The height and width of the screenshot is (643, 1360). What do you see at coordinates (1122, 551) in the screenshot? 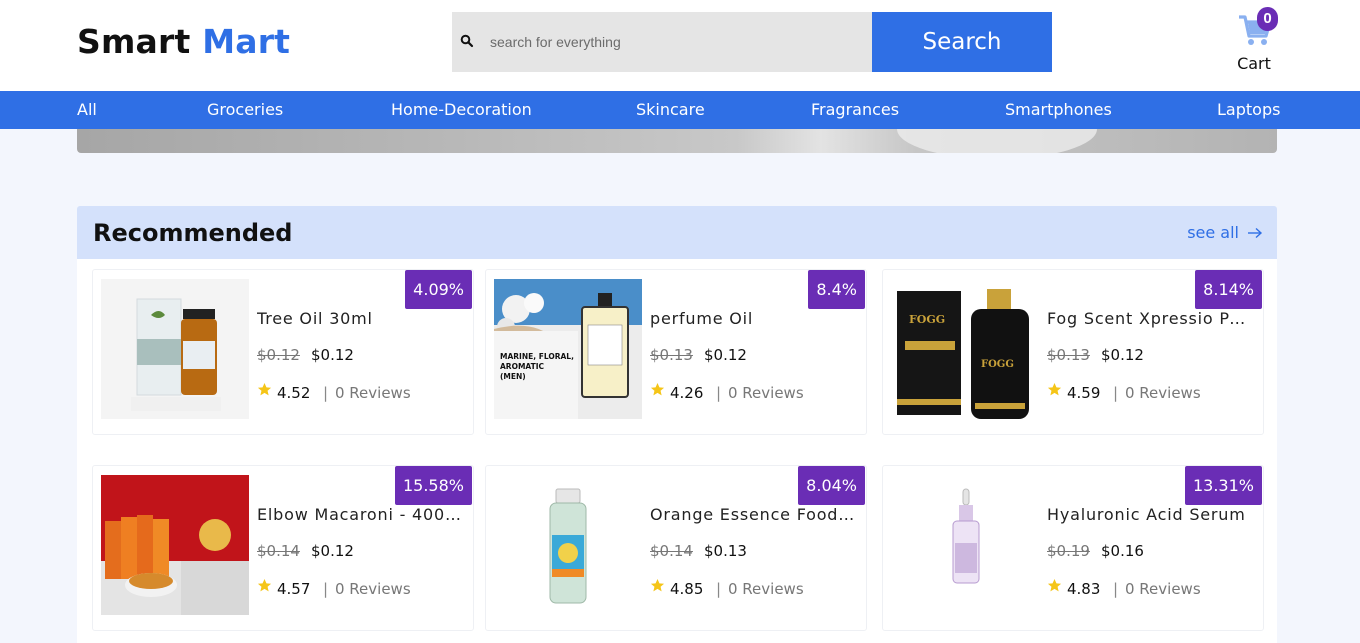
I see `sale-price: $0.16` at bounding box center [1122, 551].